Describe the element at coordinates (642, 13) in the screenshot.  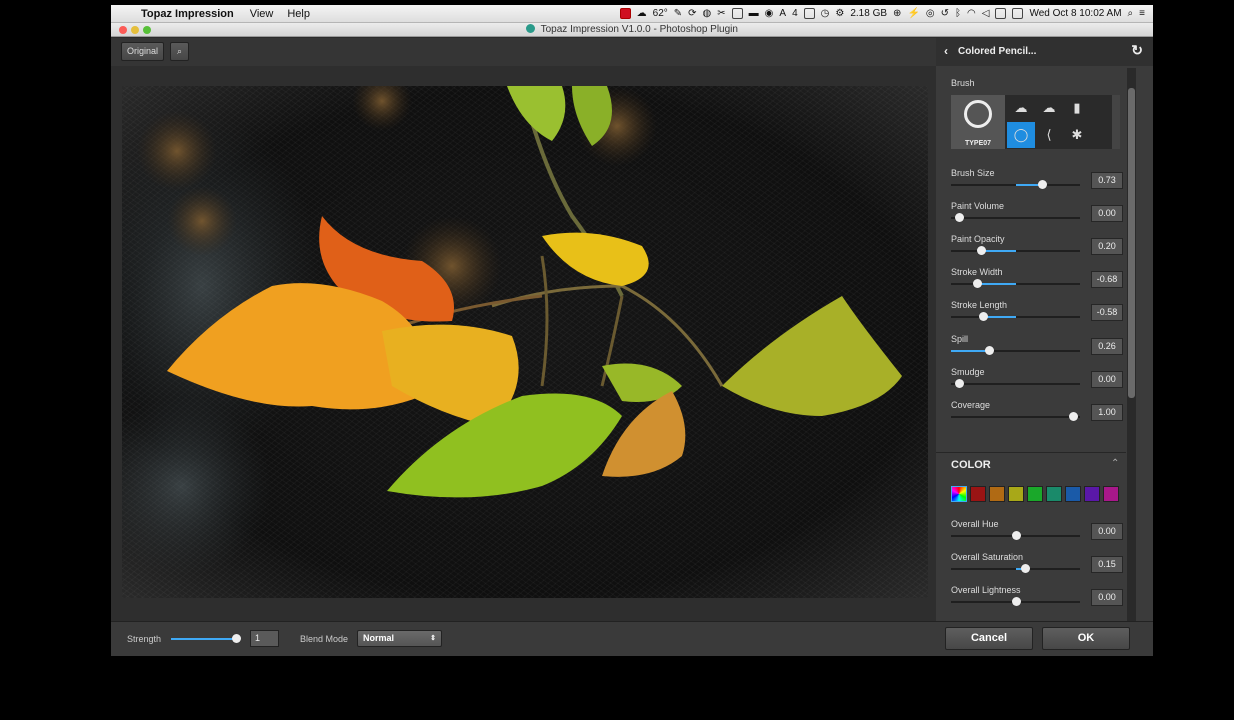
I see `weather-icon: ☁` at that location.